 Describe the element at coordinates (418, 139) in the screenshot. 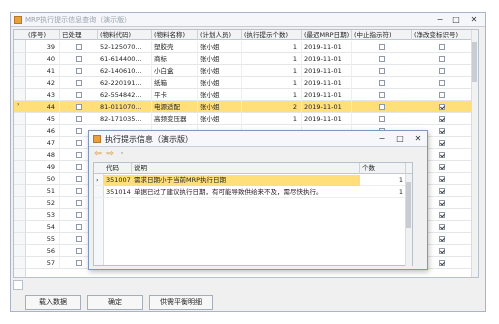

I see `dialog-close-button: ✕` at that location.